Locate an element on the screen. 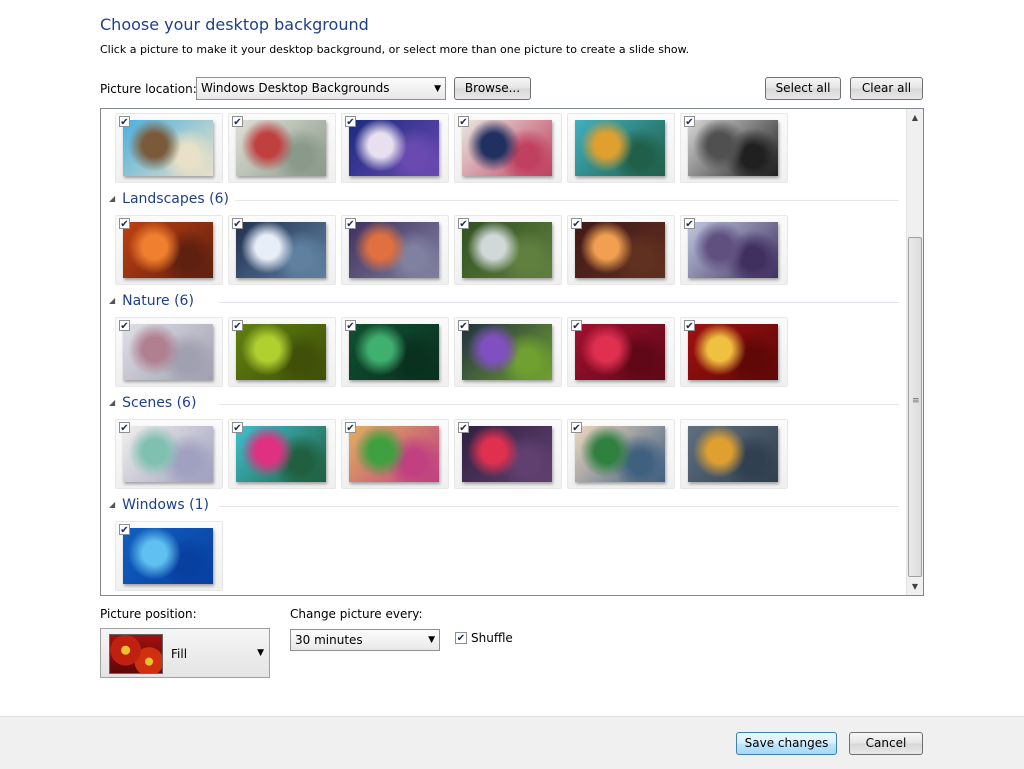 The image size is (1024, 769). change-picture-dropdown: 30 minutes ▼ is located at coordinates (365, 640).